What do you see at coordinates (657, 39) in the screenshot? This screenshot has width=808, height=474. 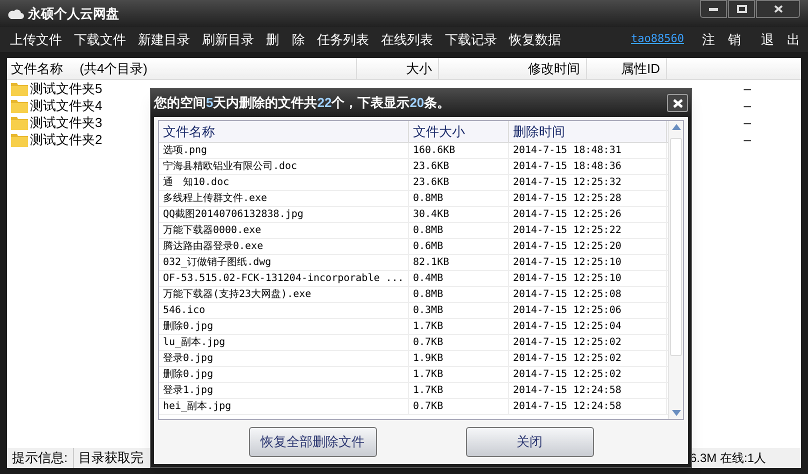 I see `user-link: tao88560` at bounding box center [657, 39].